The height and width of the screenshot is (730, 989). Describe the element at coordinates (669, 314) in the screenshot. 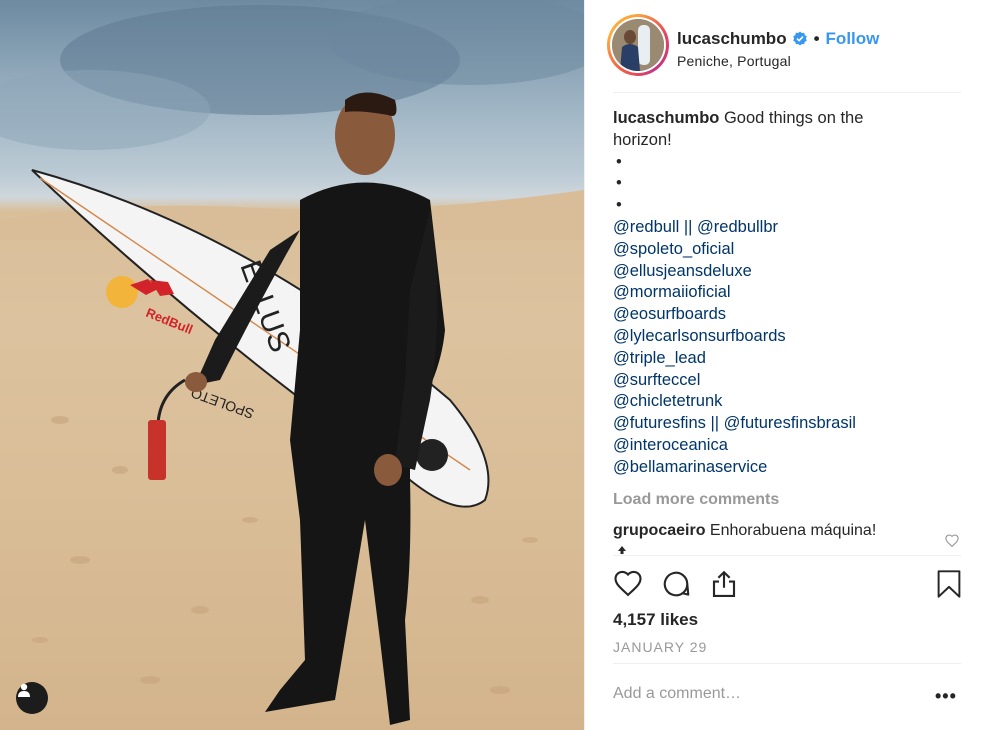

I see `mention-link: @eosurfboards` at that location.